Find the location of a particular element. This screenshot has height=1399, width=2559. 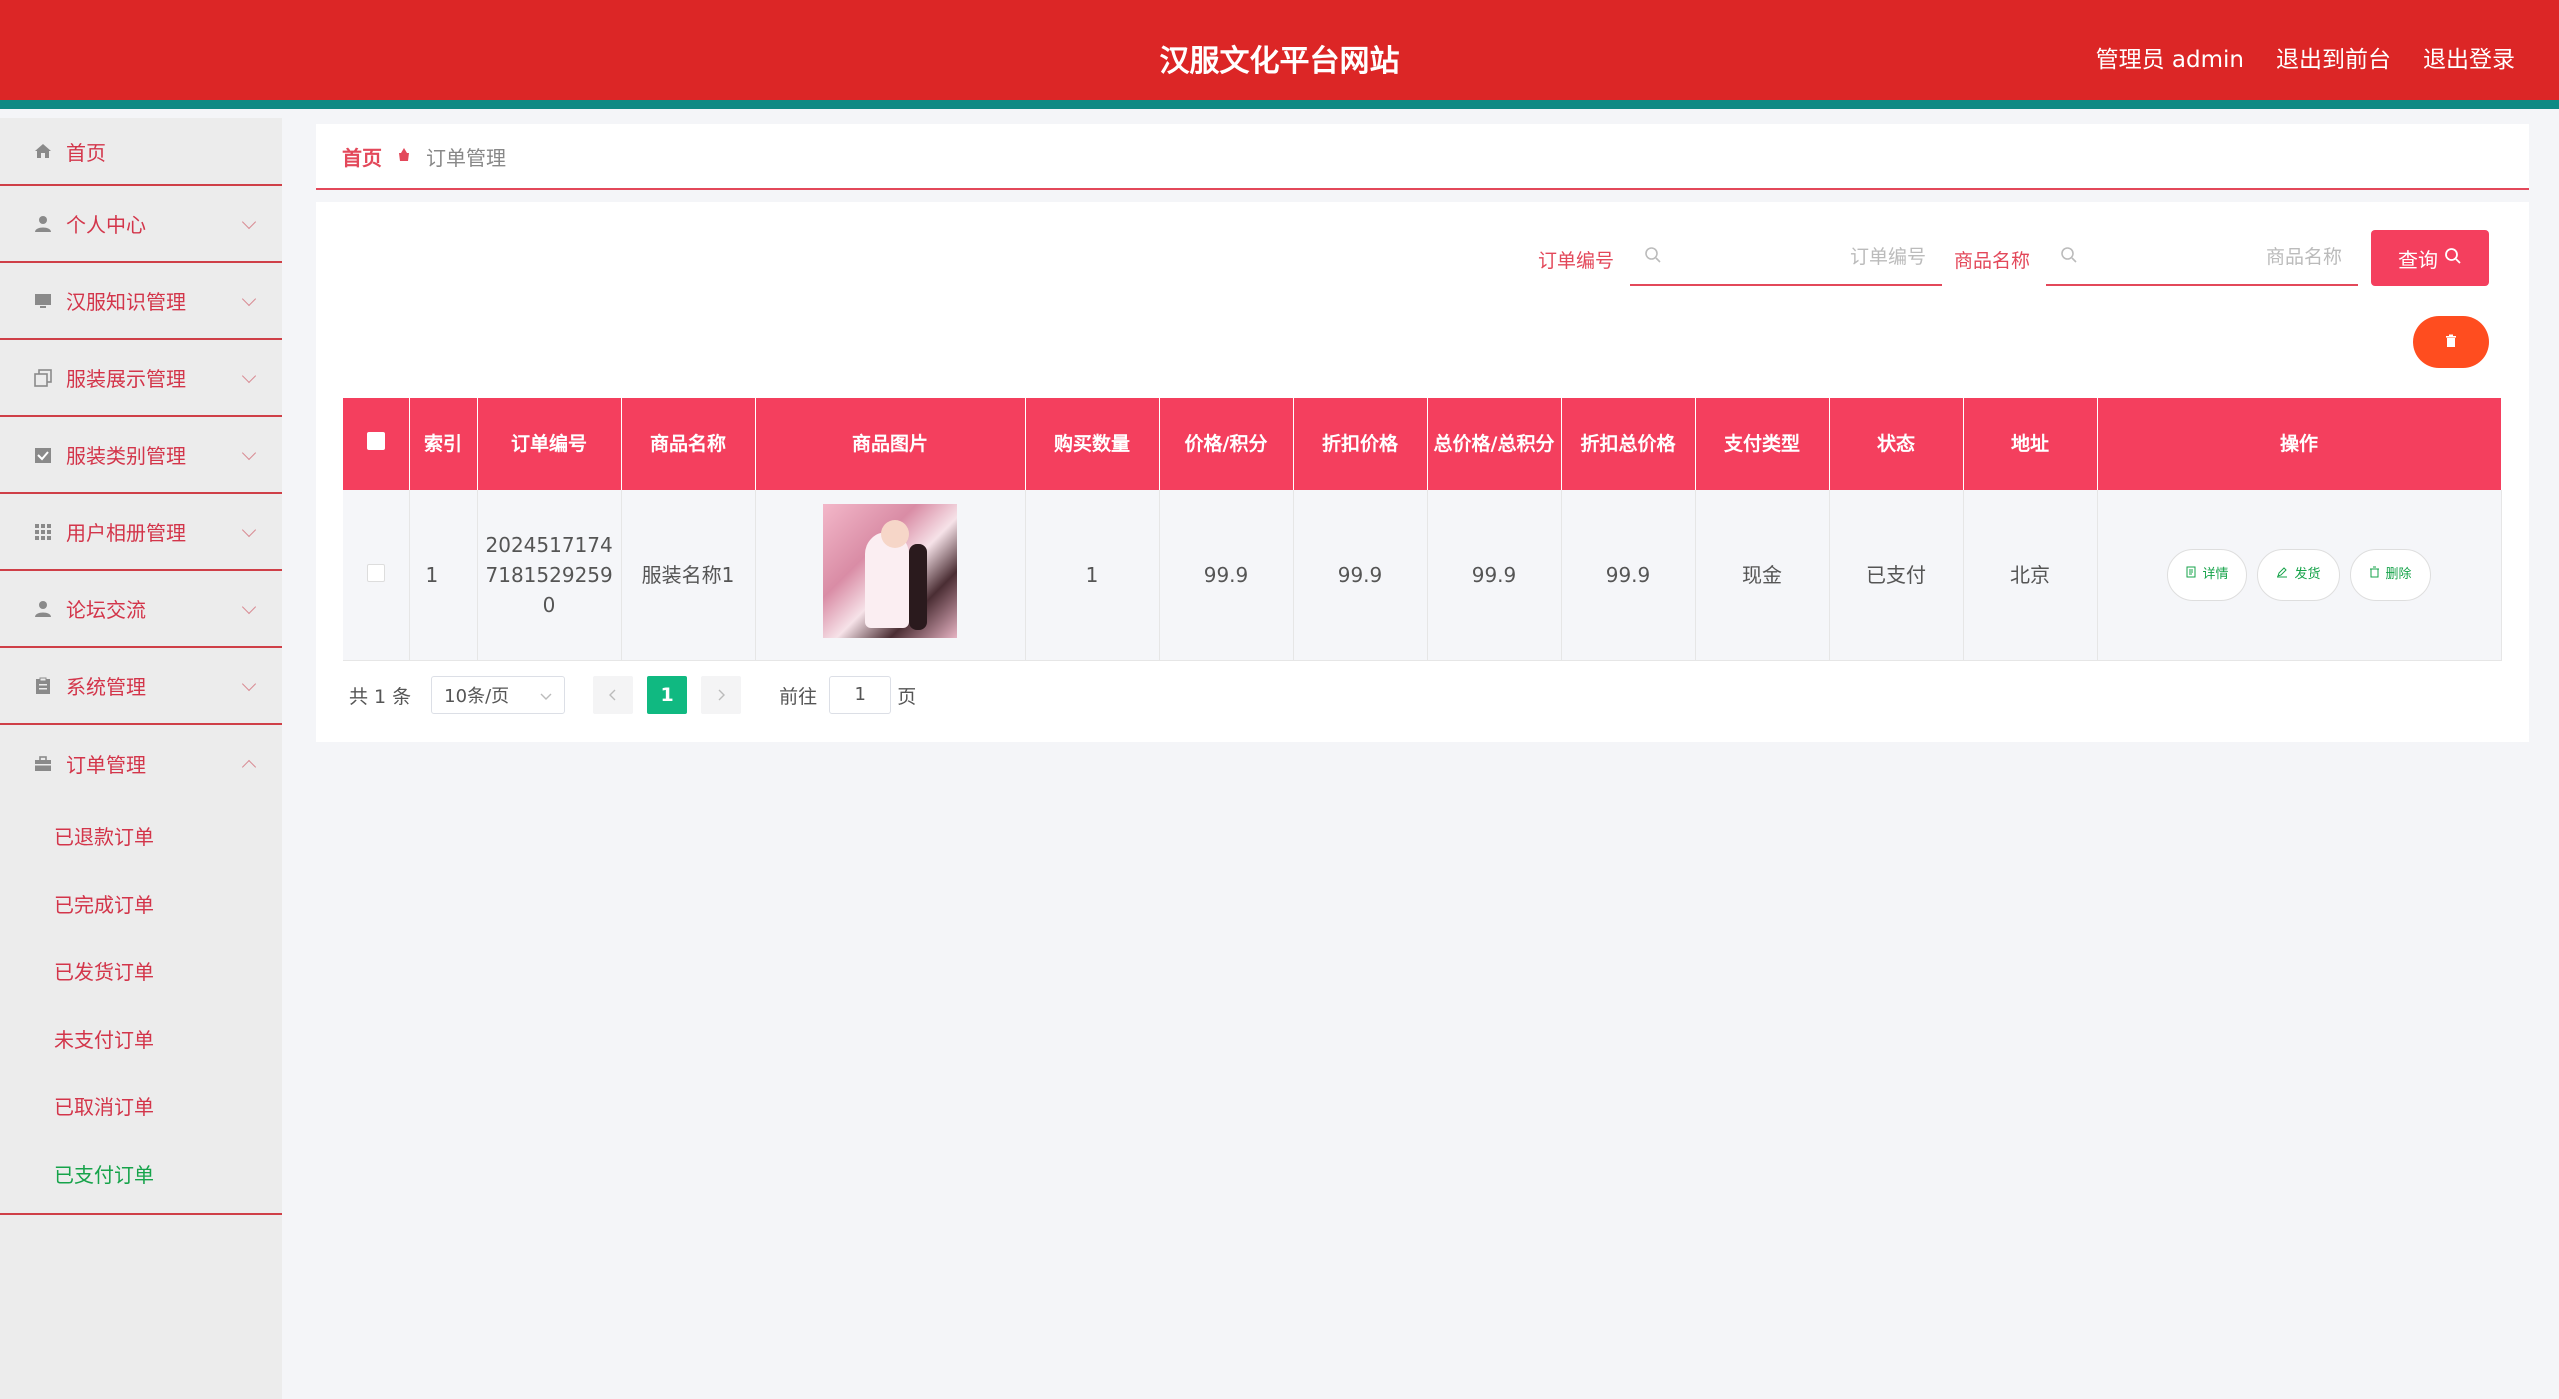

cell-product-image is located at coordinates (890, 575).